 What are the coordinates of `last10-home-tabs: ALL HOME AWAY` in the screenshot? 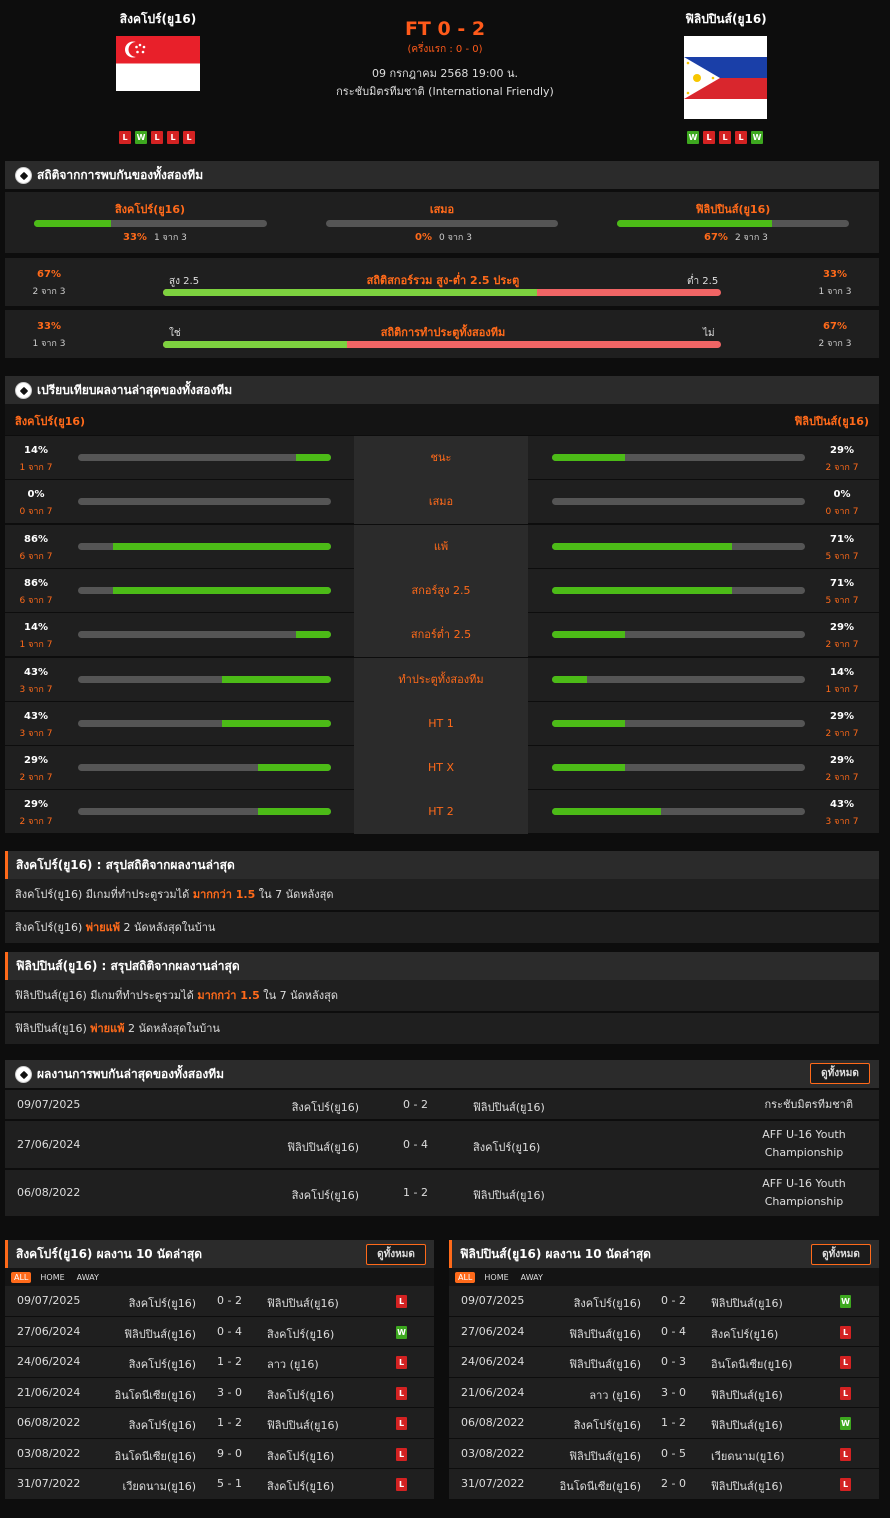 It's located at (219, 1277).